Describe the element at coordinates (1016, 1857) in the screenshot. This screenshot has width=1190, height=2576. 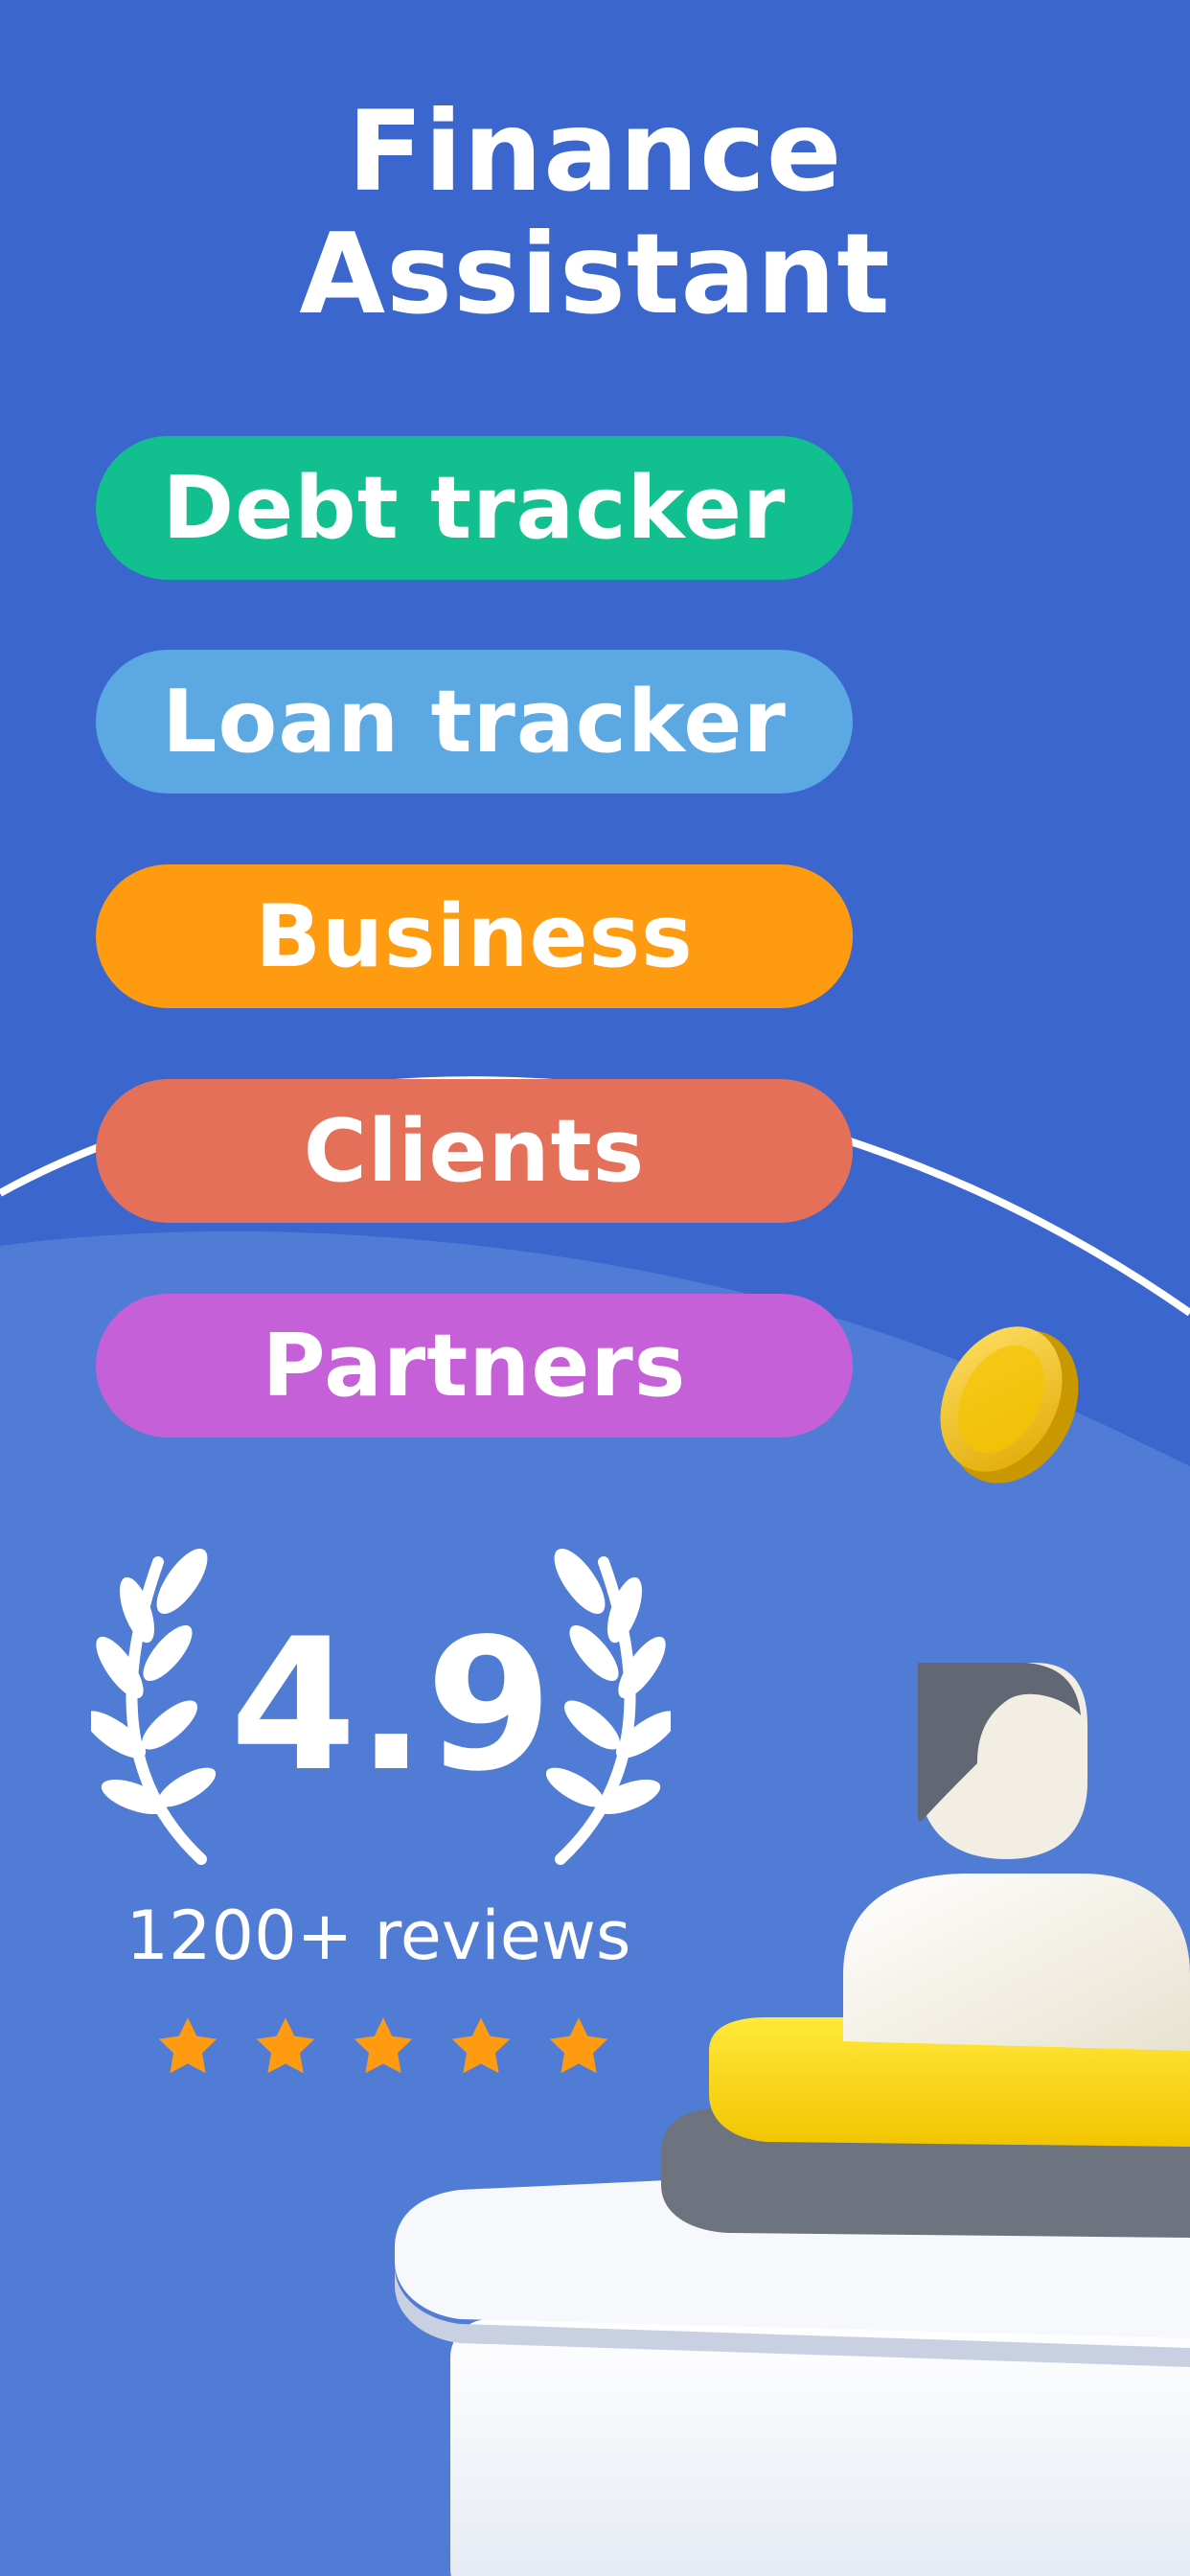
I see `person-icon` at that location.